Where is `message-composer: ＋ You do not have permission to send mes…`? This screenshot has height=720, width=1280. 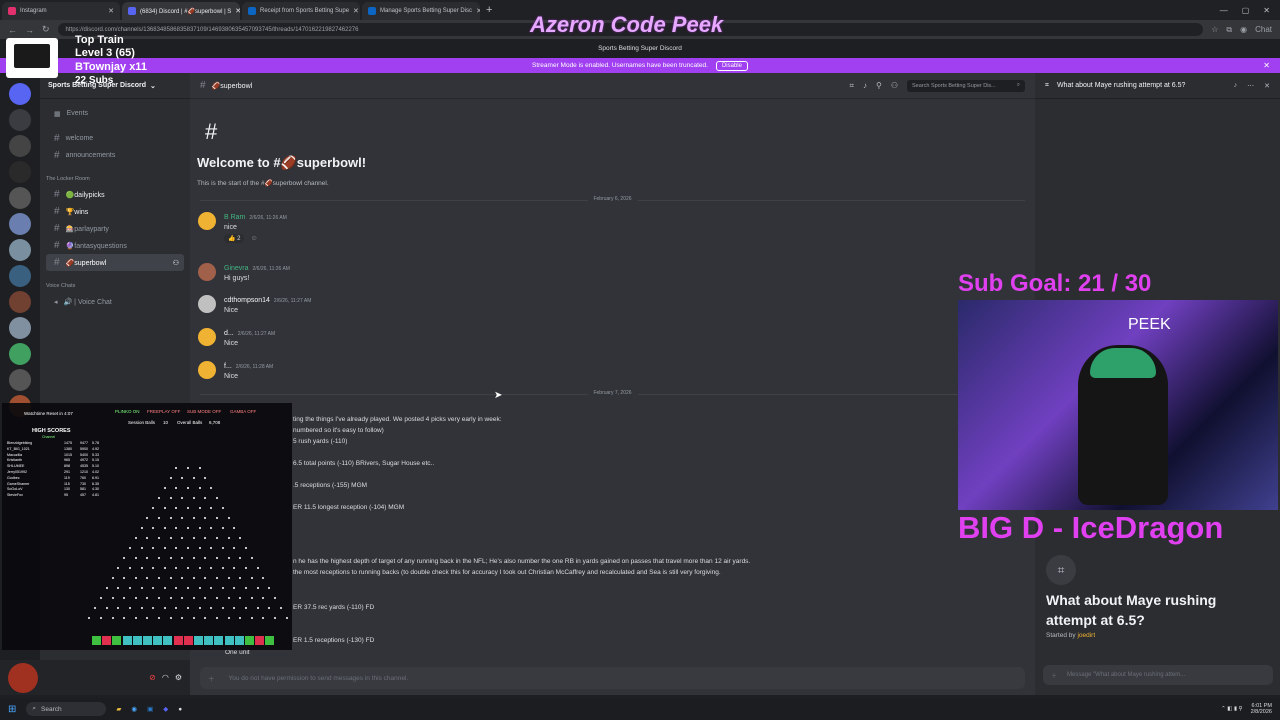 message-composer: ＋ You do not have permission to send mes… is located at coordinates (612, 678).